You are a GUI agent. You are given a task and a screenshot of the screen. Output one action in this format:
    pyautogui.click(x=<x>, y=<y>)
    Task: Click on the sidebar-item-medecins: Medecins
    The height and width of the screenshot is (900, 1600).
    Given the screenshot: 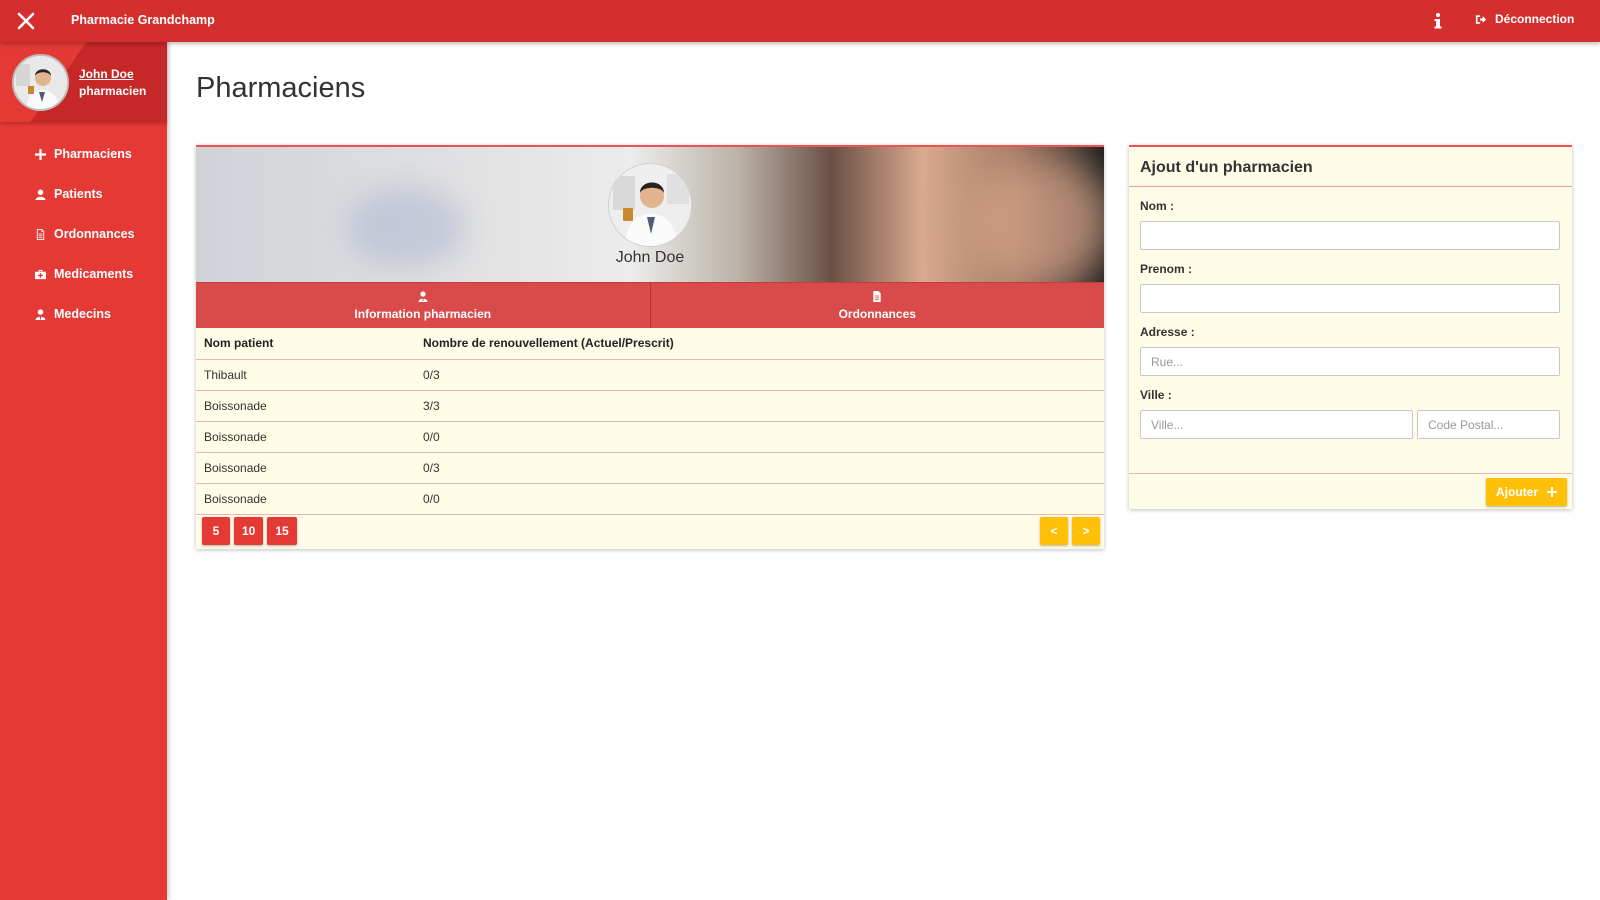 What is the action you would take?
    pyautogui.click(x=83, y=314)
    